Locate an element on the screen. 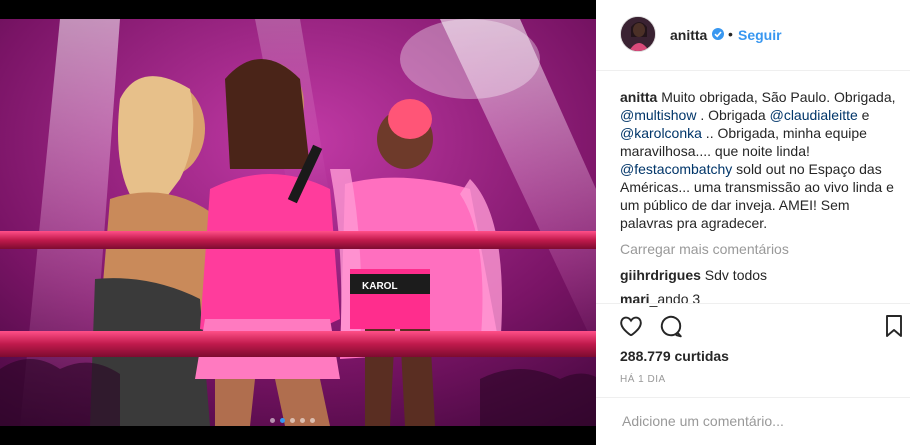  bookmark-icon is located at coordinates (894, 328).